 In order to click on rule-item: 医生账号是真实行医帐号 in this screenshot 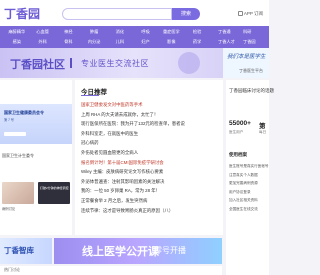, I will do `click(249, 166)`.